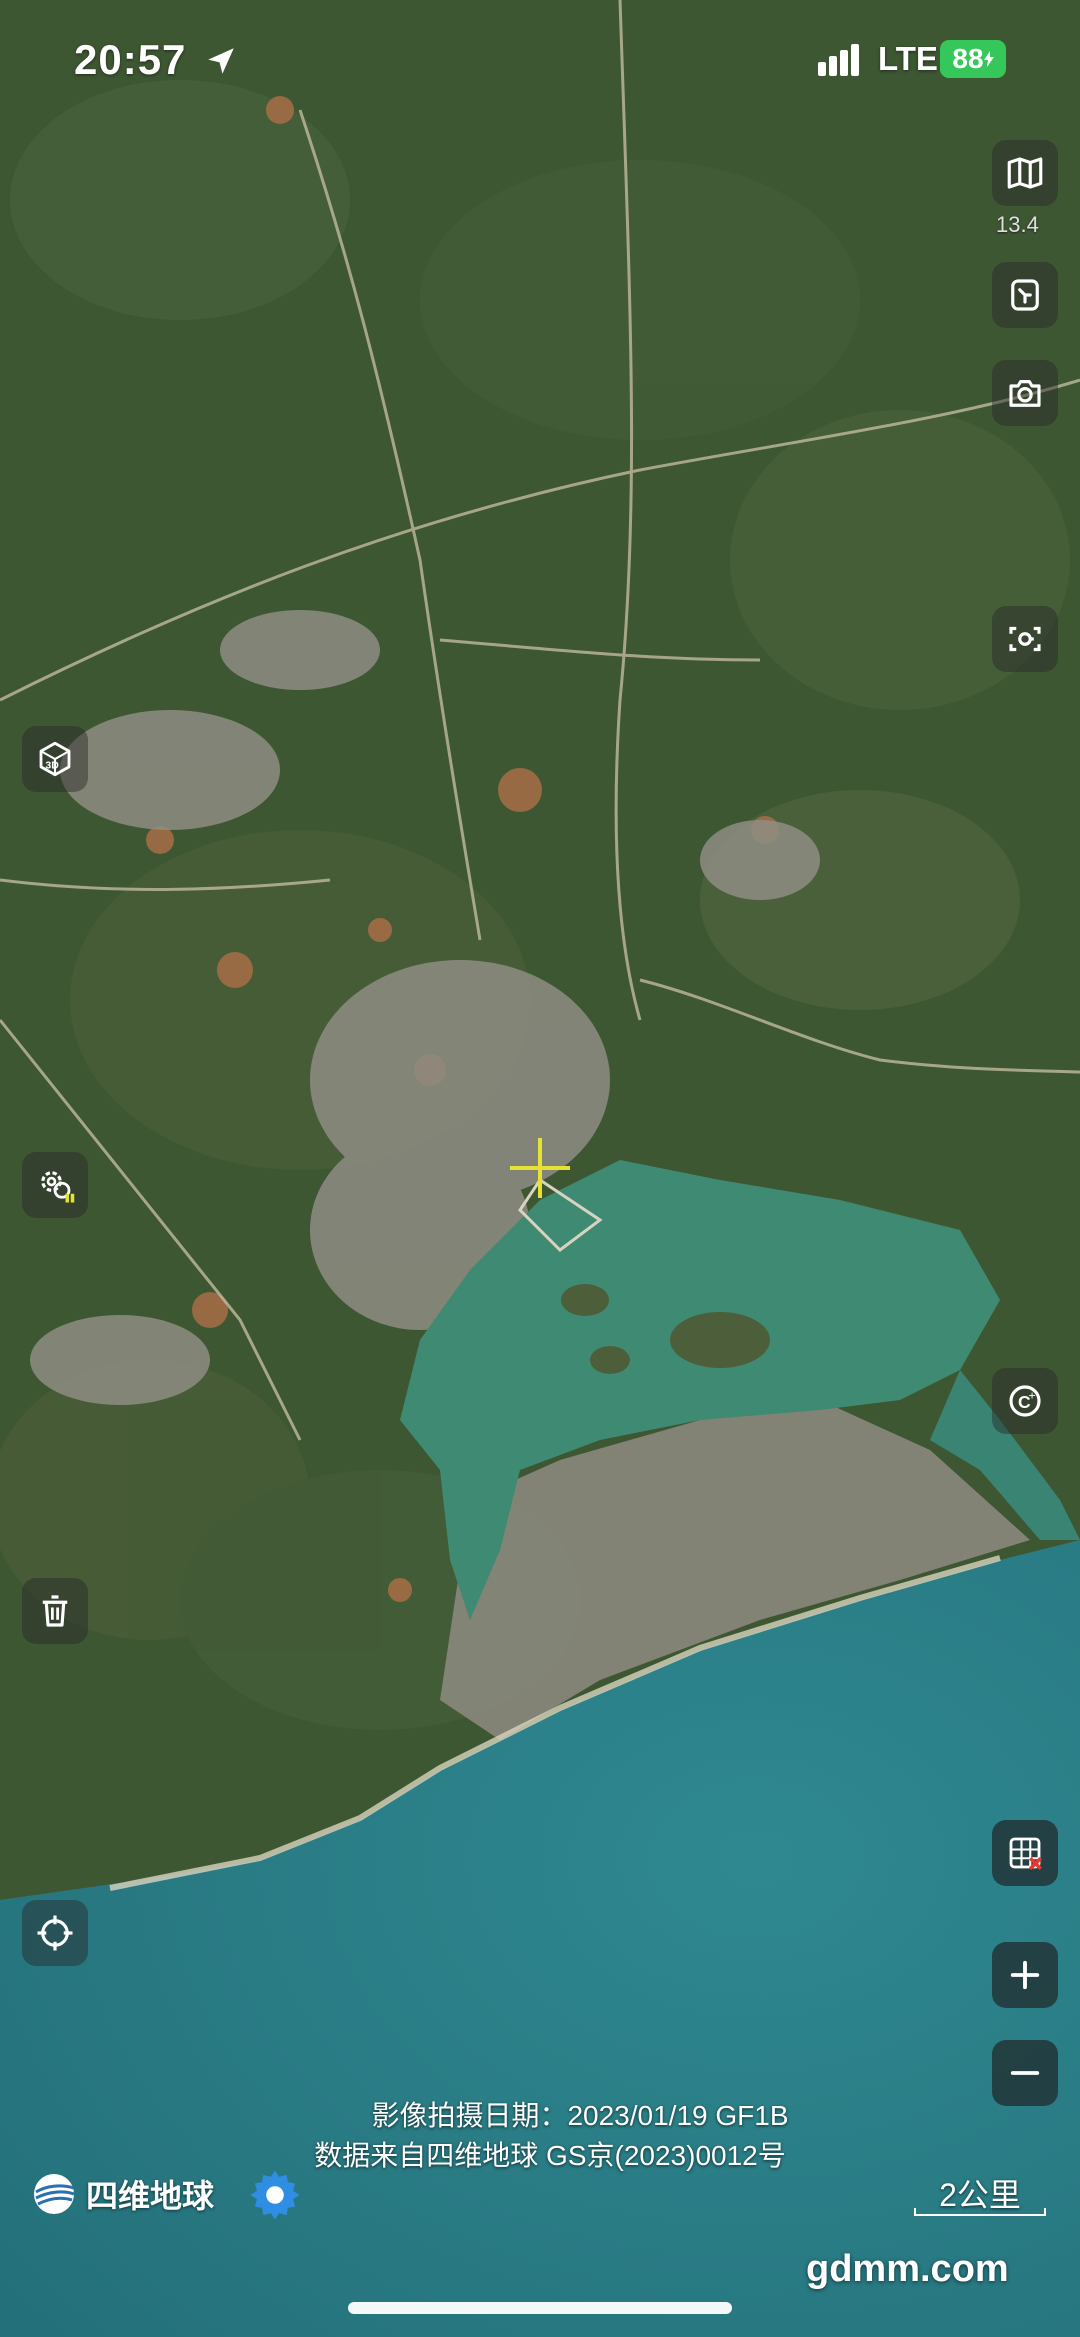  I want to click on screenshot-icon, so click(1025, 639).